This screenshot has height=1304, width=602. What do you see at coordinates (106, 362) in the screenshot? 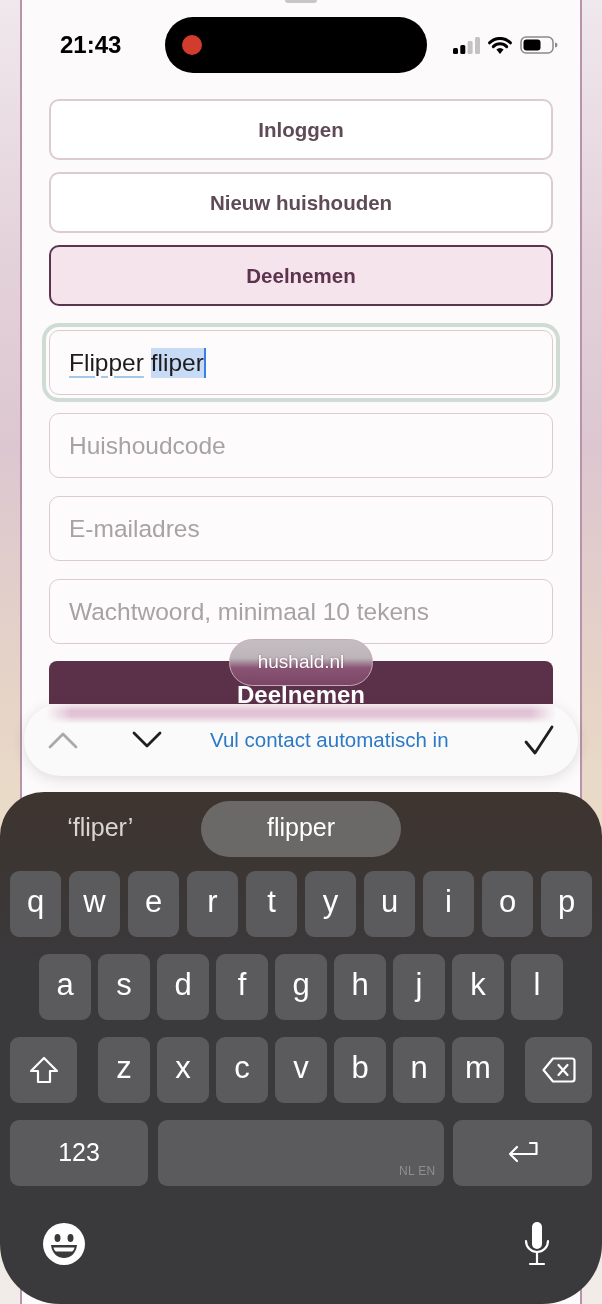
I see `underlined-word: Flipper` at bounding box center [106, 362].